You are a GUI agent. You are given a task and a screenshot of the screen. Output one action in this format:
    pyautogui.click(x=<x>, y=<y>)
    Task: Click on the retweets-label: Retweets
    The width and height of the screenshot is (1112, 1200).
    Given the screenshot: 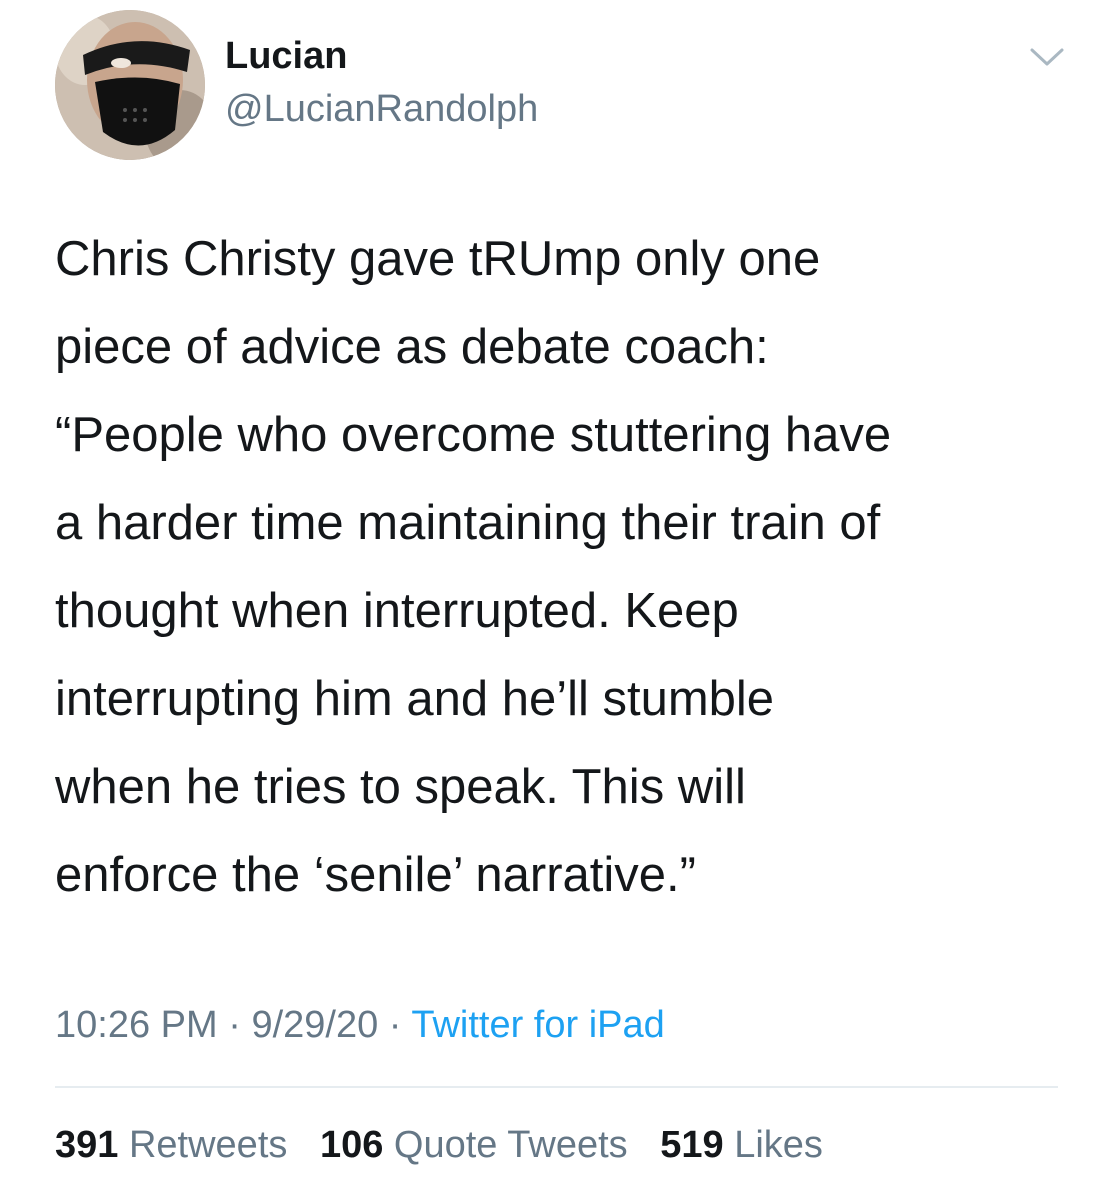 What is the action you would take?
    pyautogui.click(x=208, y=1145)
    